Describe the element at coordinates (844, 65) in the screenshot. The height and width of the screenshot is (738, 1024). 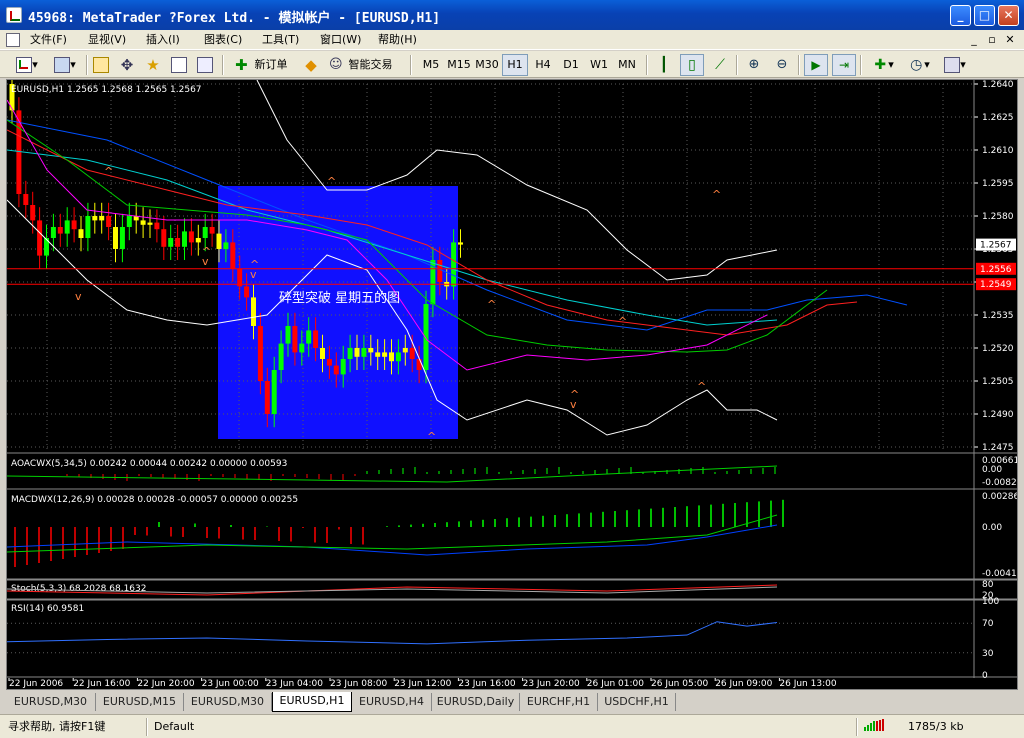
I see `chart-shift-button: ⇥` at that location.